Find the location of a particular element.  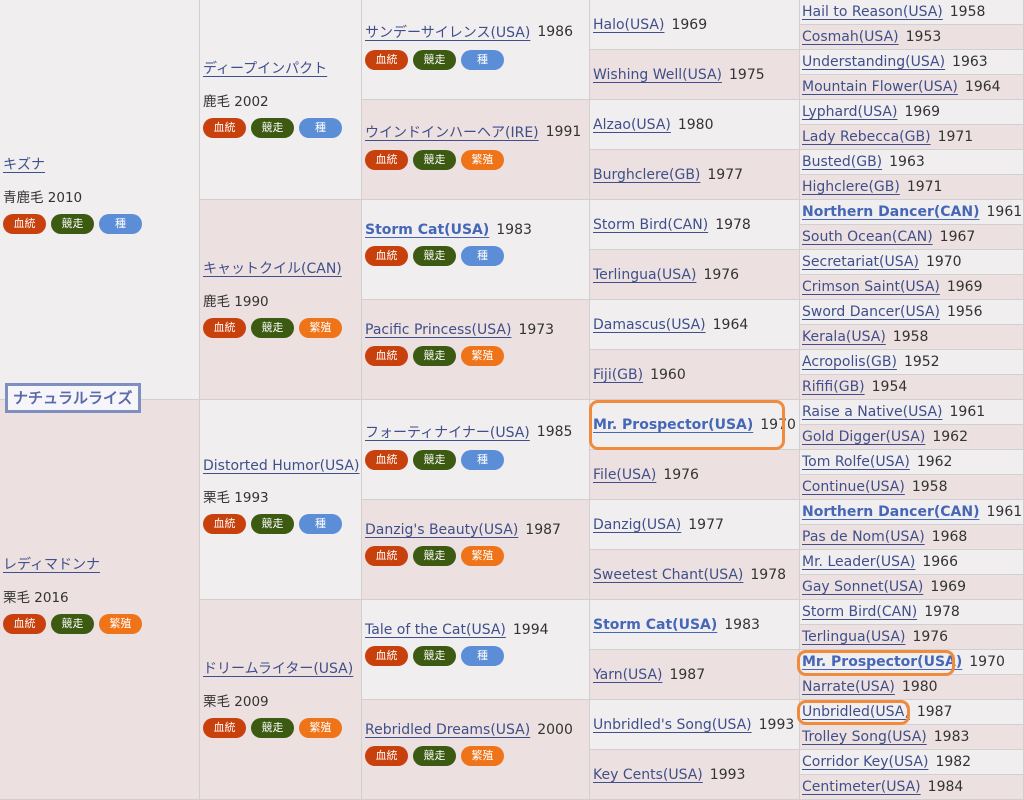

horse-link: Corridor Key(USA) is located at coordinates (865, 762).